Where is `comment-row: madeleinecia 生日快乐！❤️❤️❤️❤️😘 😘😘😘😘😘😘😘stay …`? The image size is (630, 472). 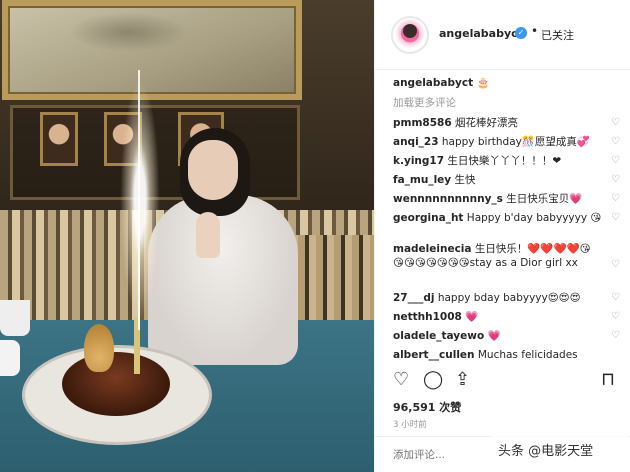
comment-row: madeleinecia 生日快乐！❤️❤️❤️❤️😘 😘😘😘😘😘😘😘stay … is located at coordinates (502, 256).